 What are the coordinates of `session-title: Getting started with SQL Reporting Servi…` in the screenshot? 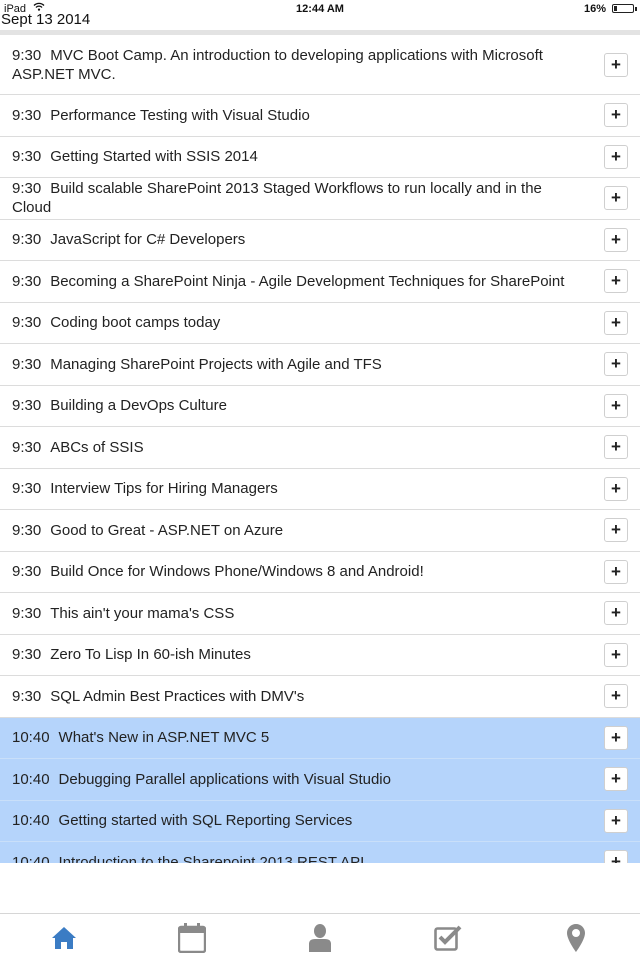 It's located at (205, 821).